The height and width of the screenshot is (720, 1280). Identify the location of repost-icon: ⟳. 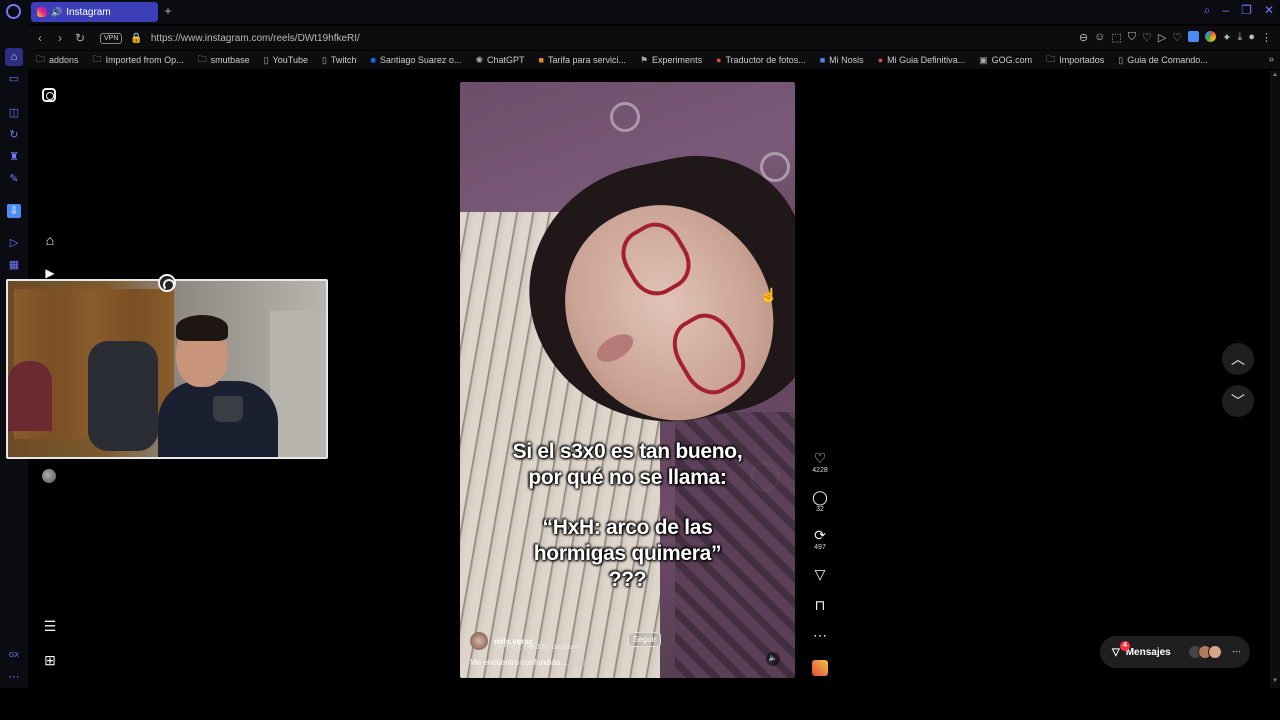
(820, 535).